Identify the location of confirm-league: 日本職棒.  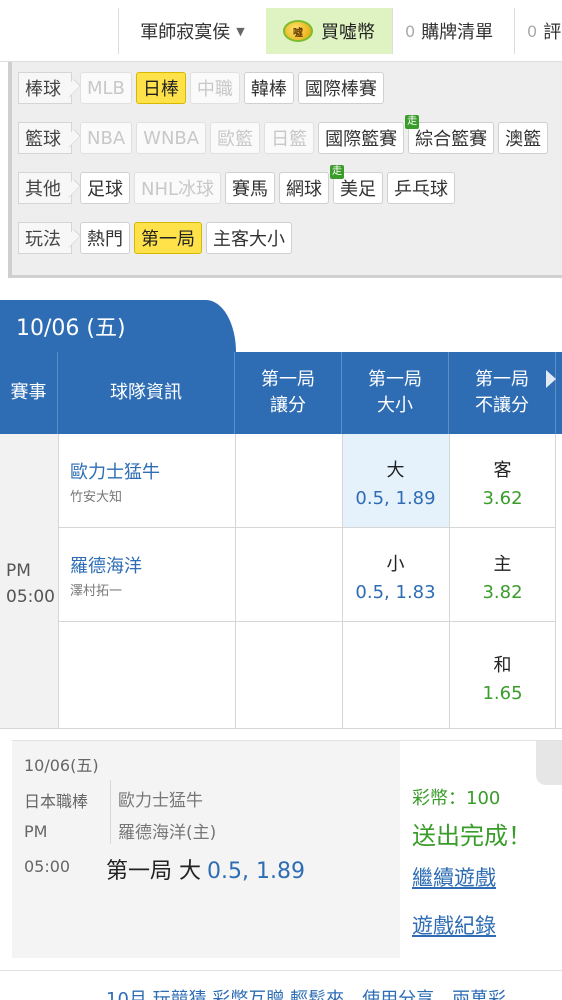
(56, 801).